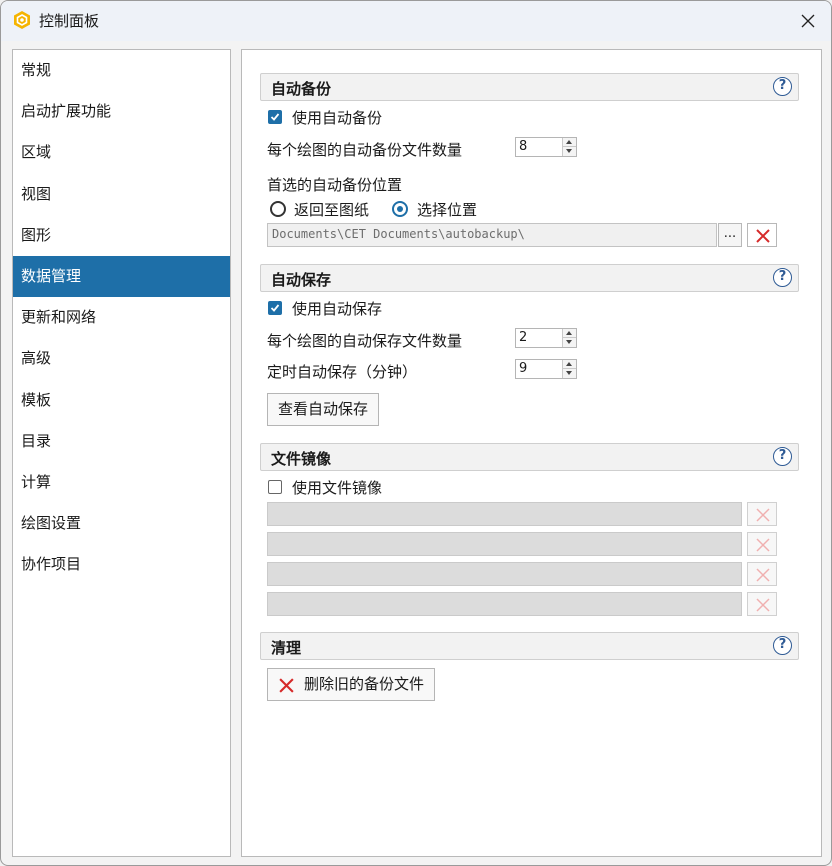  I want to click on auto-save-checkbox, so click(275, 308).